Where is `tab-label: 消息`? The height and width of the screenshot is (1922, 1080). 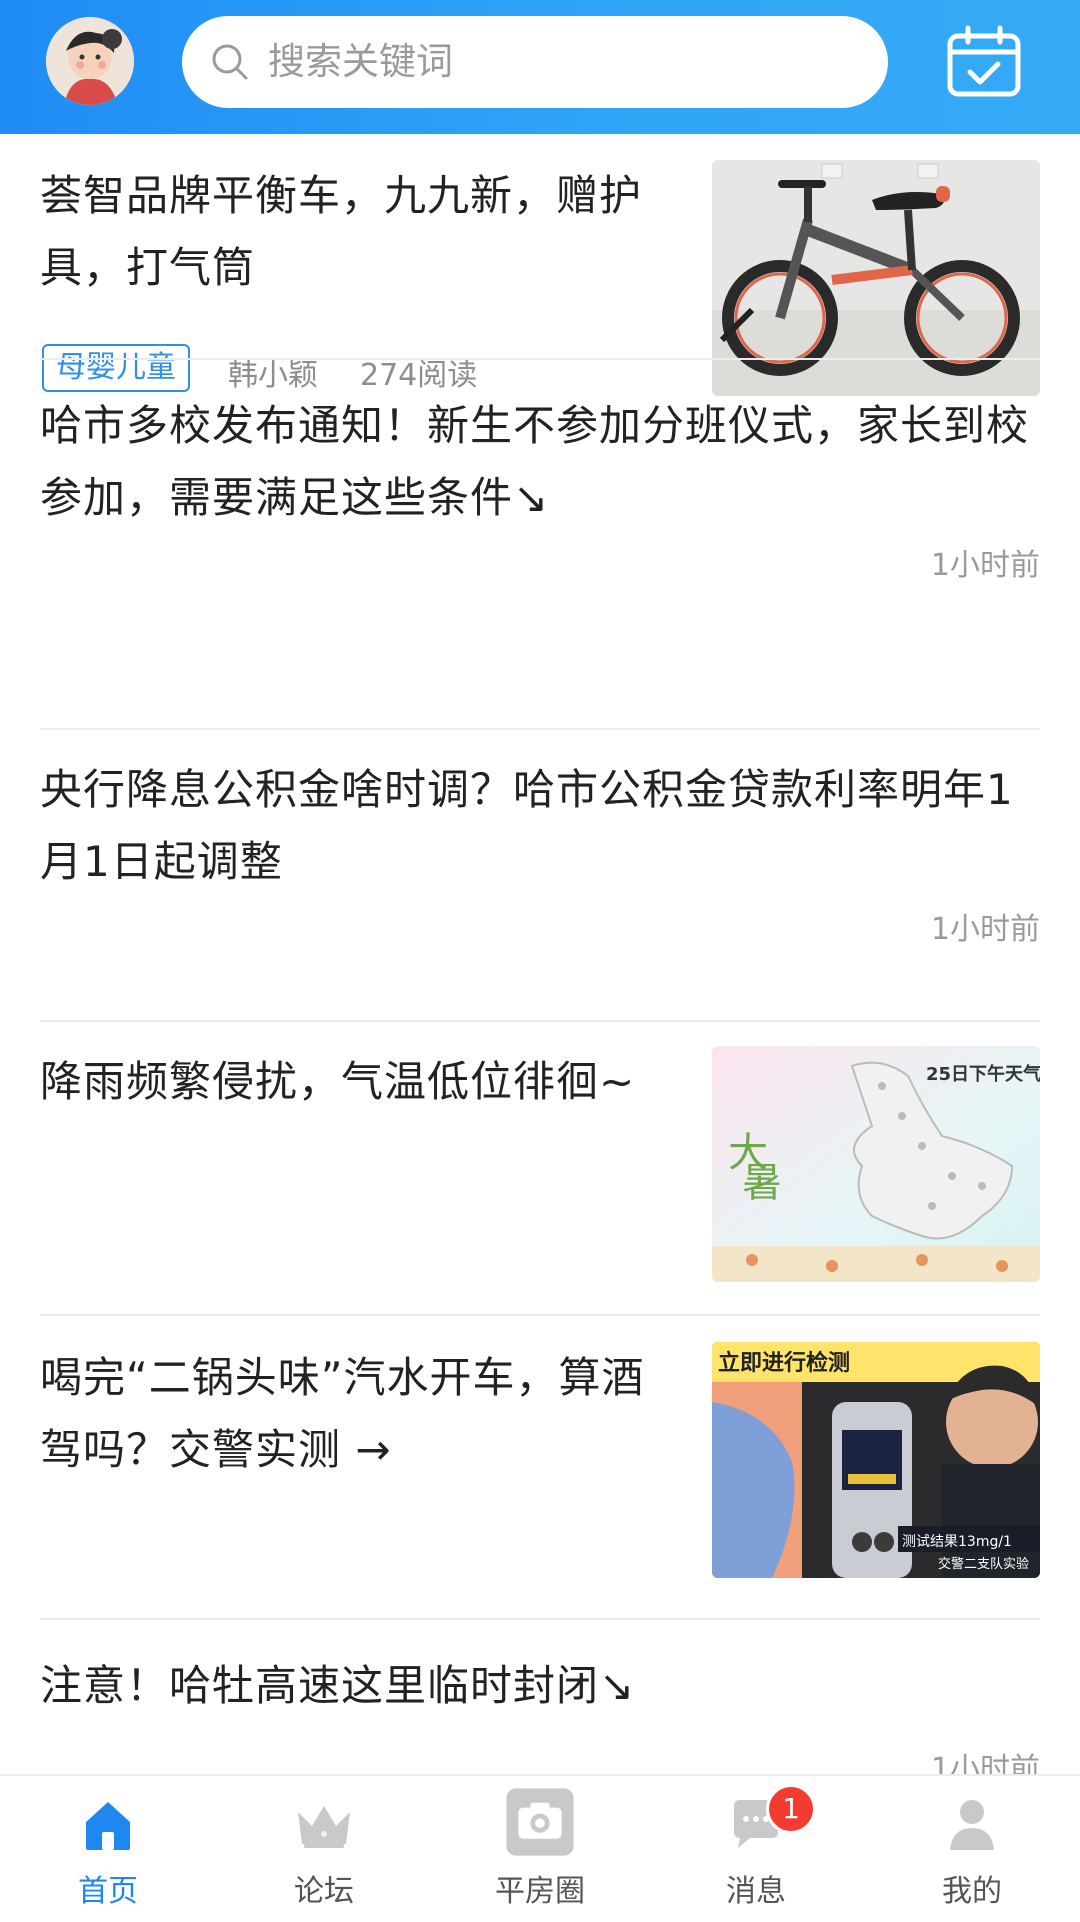 tab-label: 消息 is located at coordinates (756, 1891).